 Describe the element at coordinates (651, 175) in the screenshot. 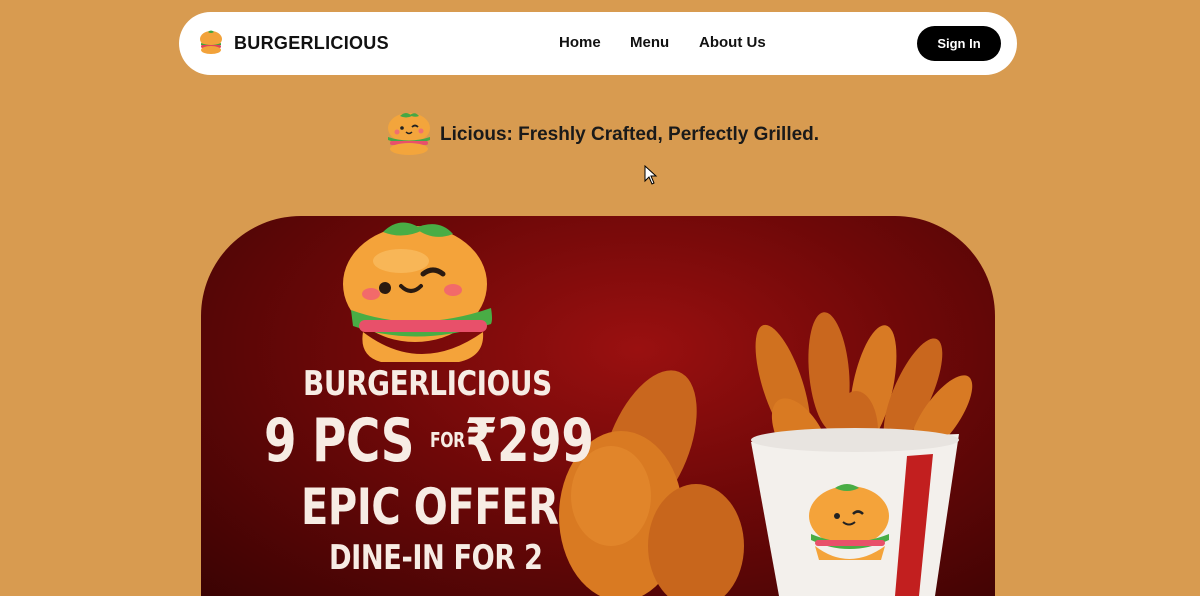

I see `mouse-cursor-icon` at that location.